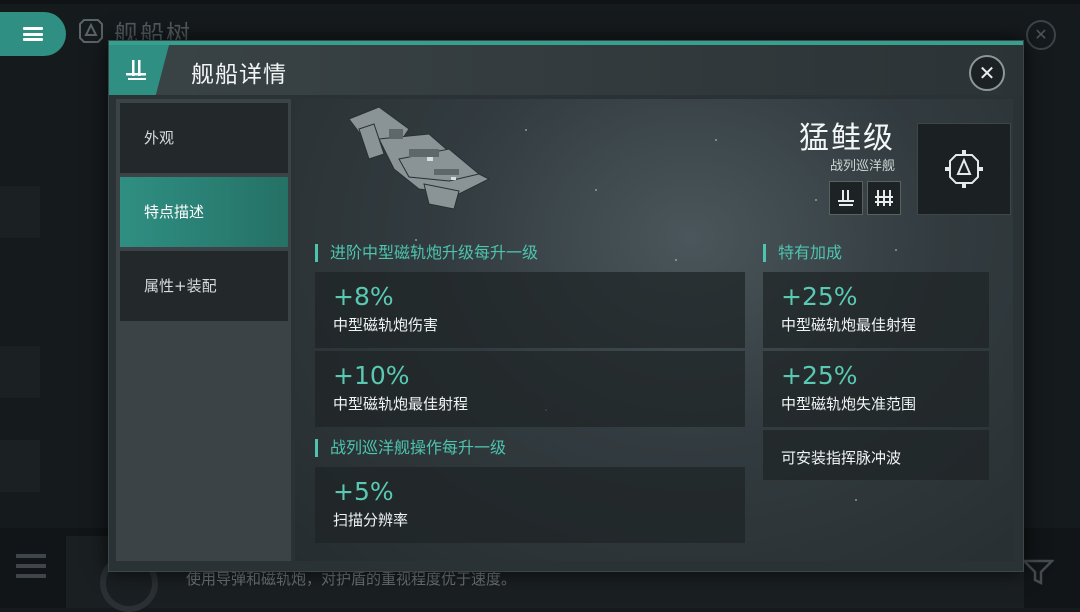 The image size is (1080, 612). Describe the element at coordinates (566, 70) in the screenshot. I see `modal-header: 舰船详情 ✕` at that location.